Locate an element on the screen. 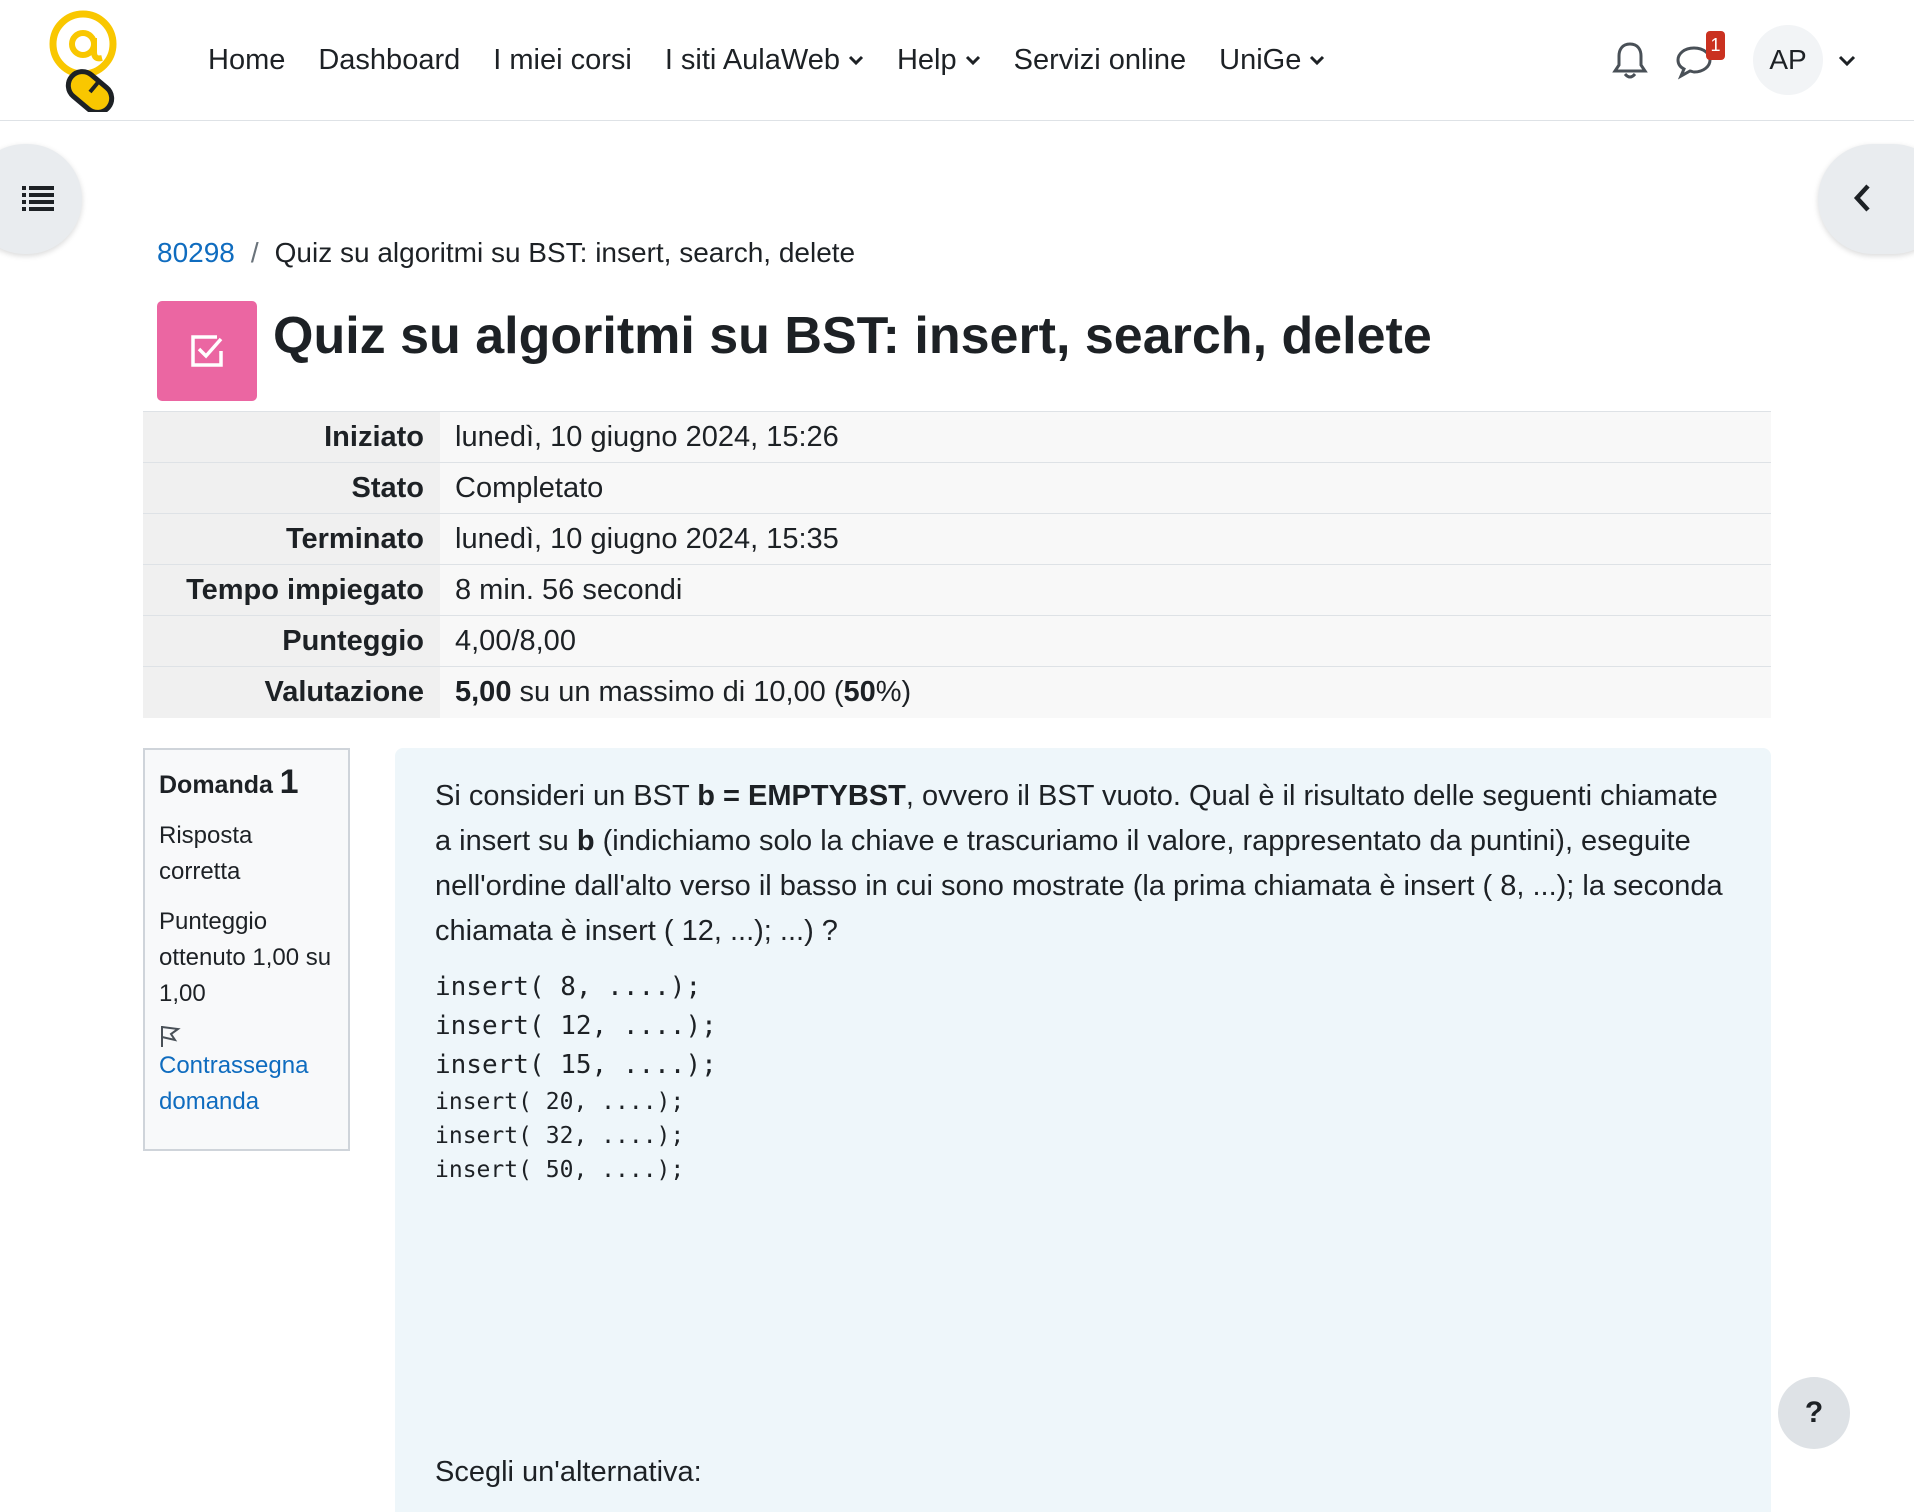 This screenshot has width=1914, height=1512. course-index-toggle is located at coordinates (41, 199).